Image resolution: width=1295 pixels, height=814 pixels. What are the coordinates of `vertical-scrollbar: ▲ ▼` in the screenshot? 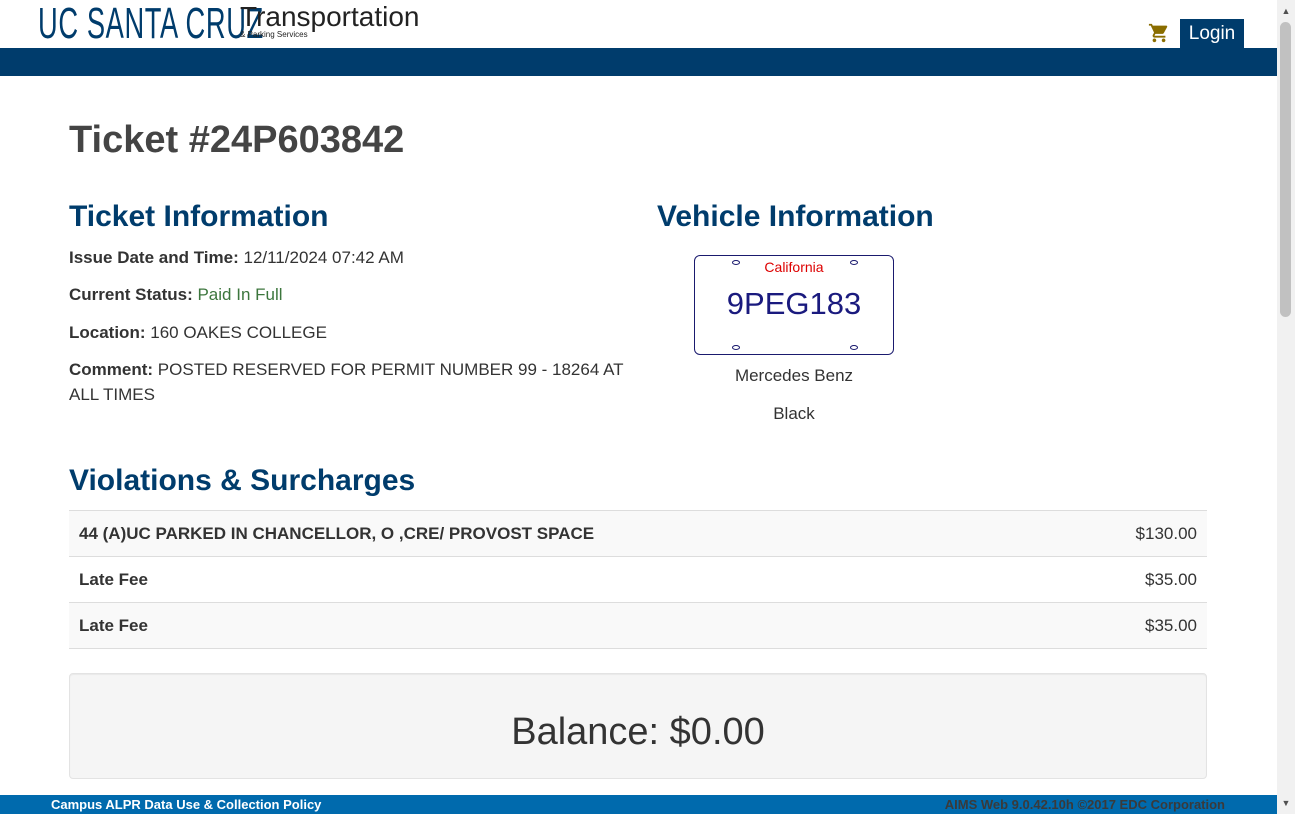 It's located at (1286, 407).